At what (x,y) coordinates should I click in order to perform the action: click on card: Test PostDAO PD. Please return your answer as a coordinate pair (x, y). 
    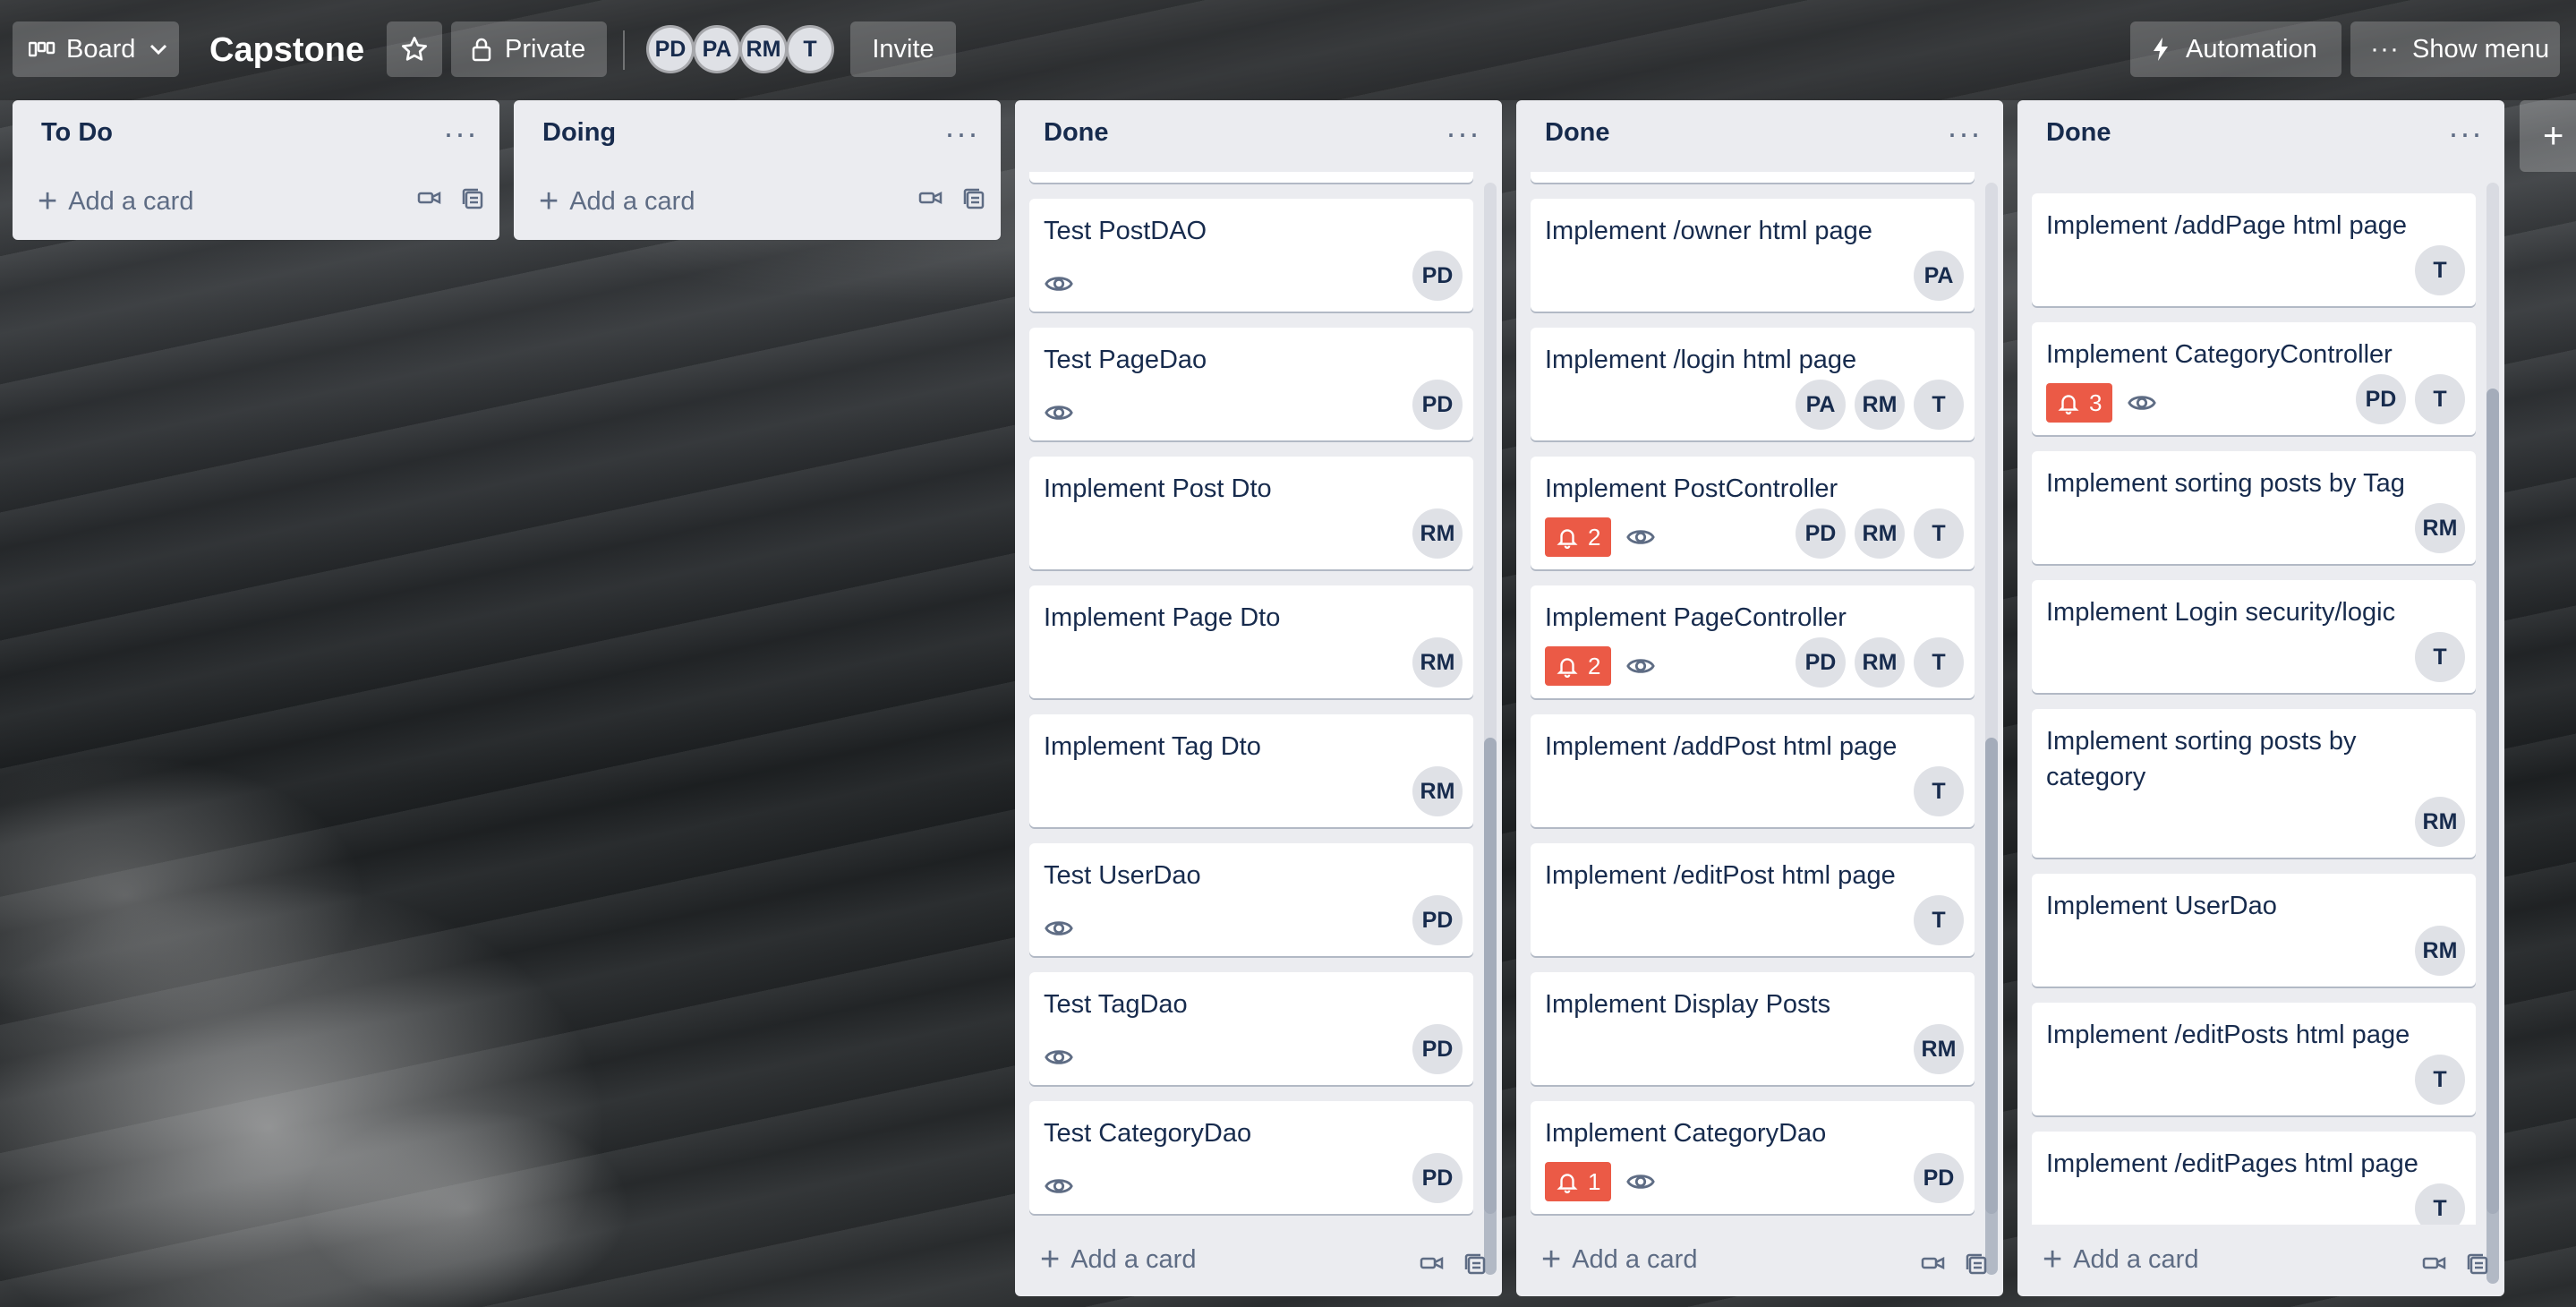
    Looking at the image, I should click on (1251, 255).